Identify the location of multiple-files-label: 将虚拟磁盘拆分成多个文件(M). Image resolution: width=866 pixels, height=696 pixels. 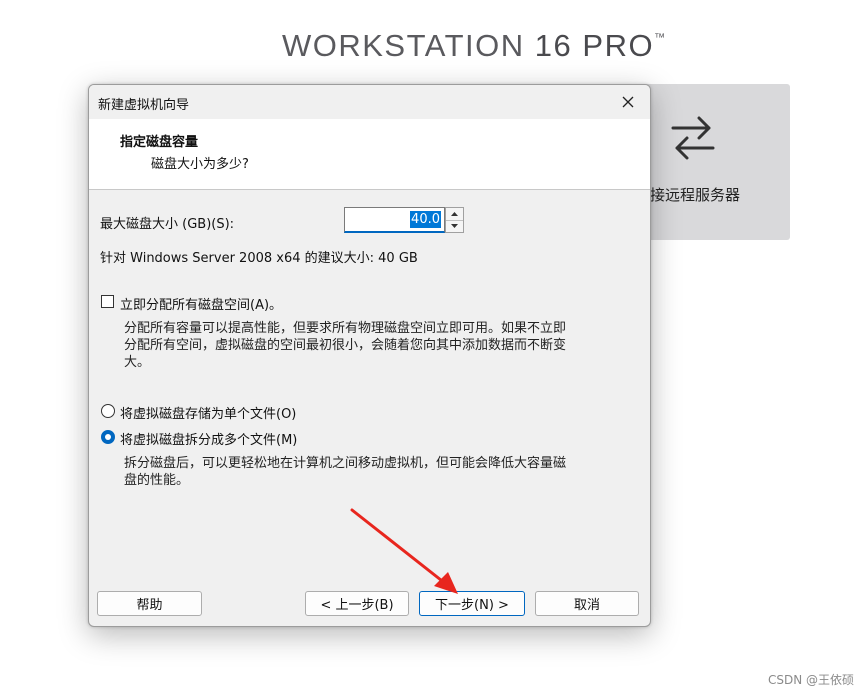
(208, 438).